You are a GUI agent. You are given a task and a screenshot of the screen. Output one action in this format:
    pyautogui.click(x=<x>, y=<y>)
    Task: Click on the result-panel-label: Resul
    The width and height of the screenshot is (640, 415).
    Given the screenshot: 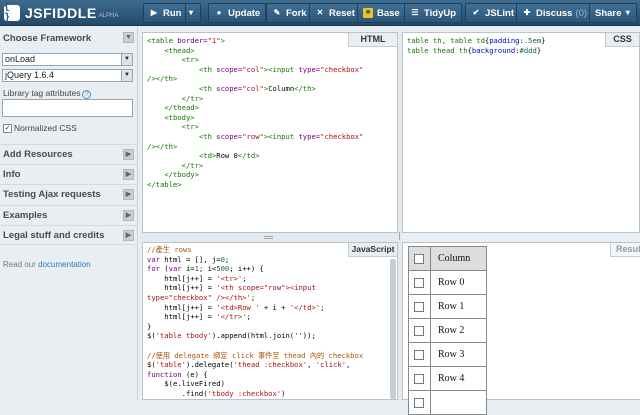 What is the action you would take?
    pyautogui.click(x=625, y=250)
    